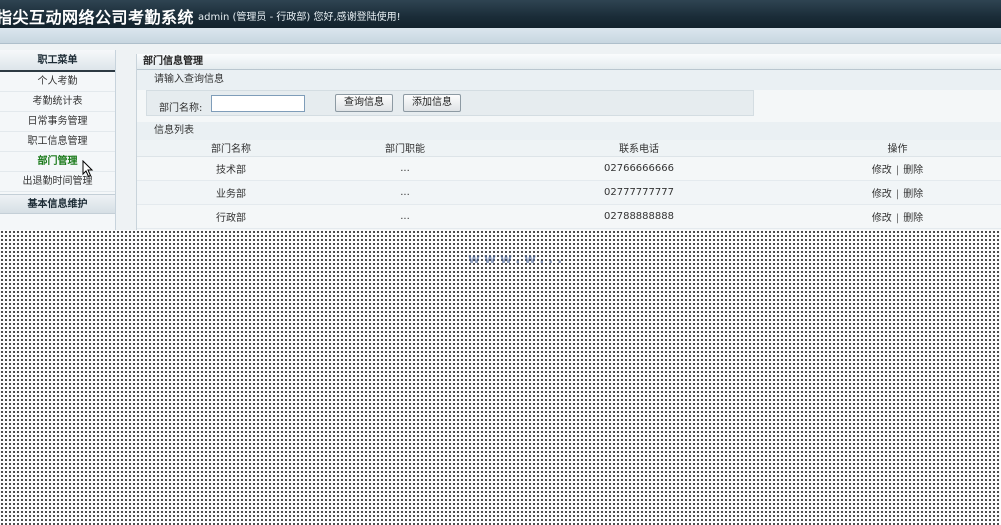 The image size is (1001, 525). I want to click on column-header-duty: 部门职能, so click(405, 148).